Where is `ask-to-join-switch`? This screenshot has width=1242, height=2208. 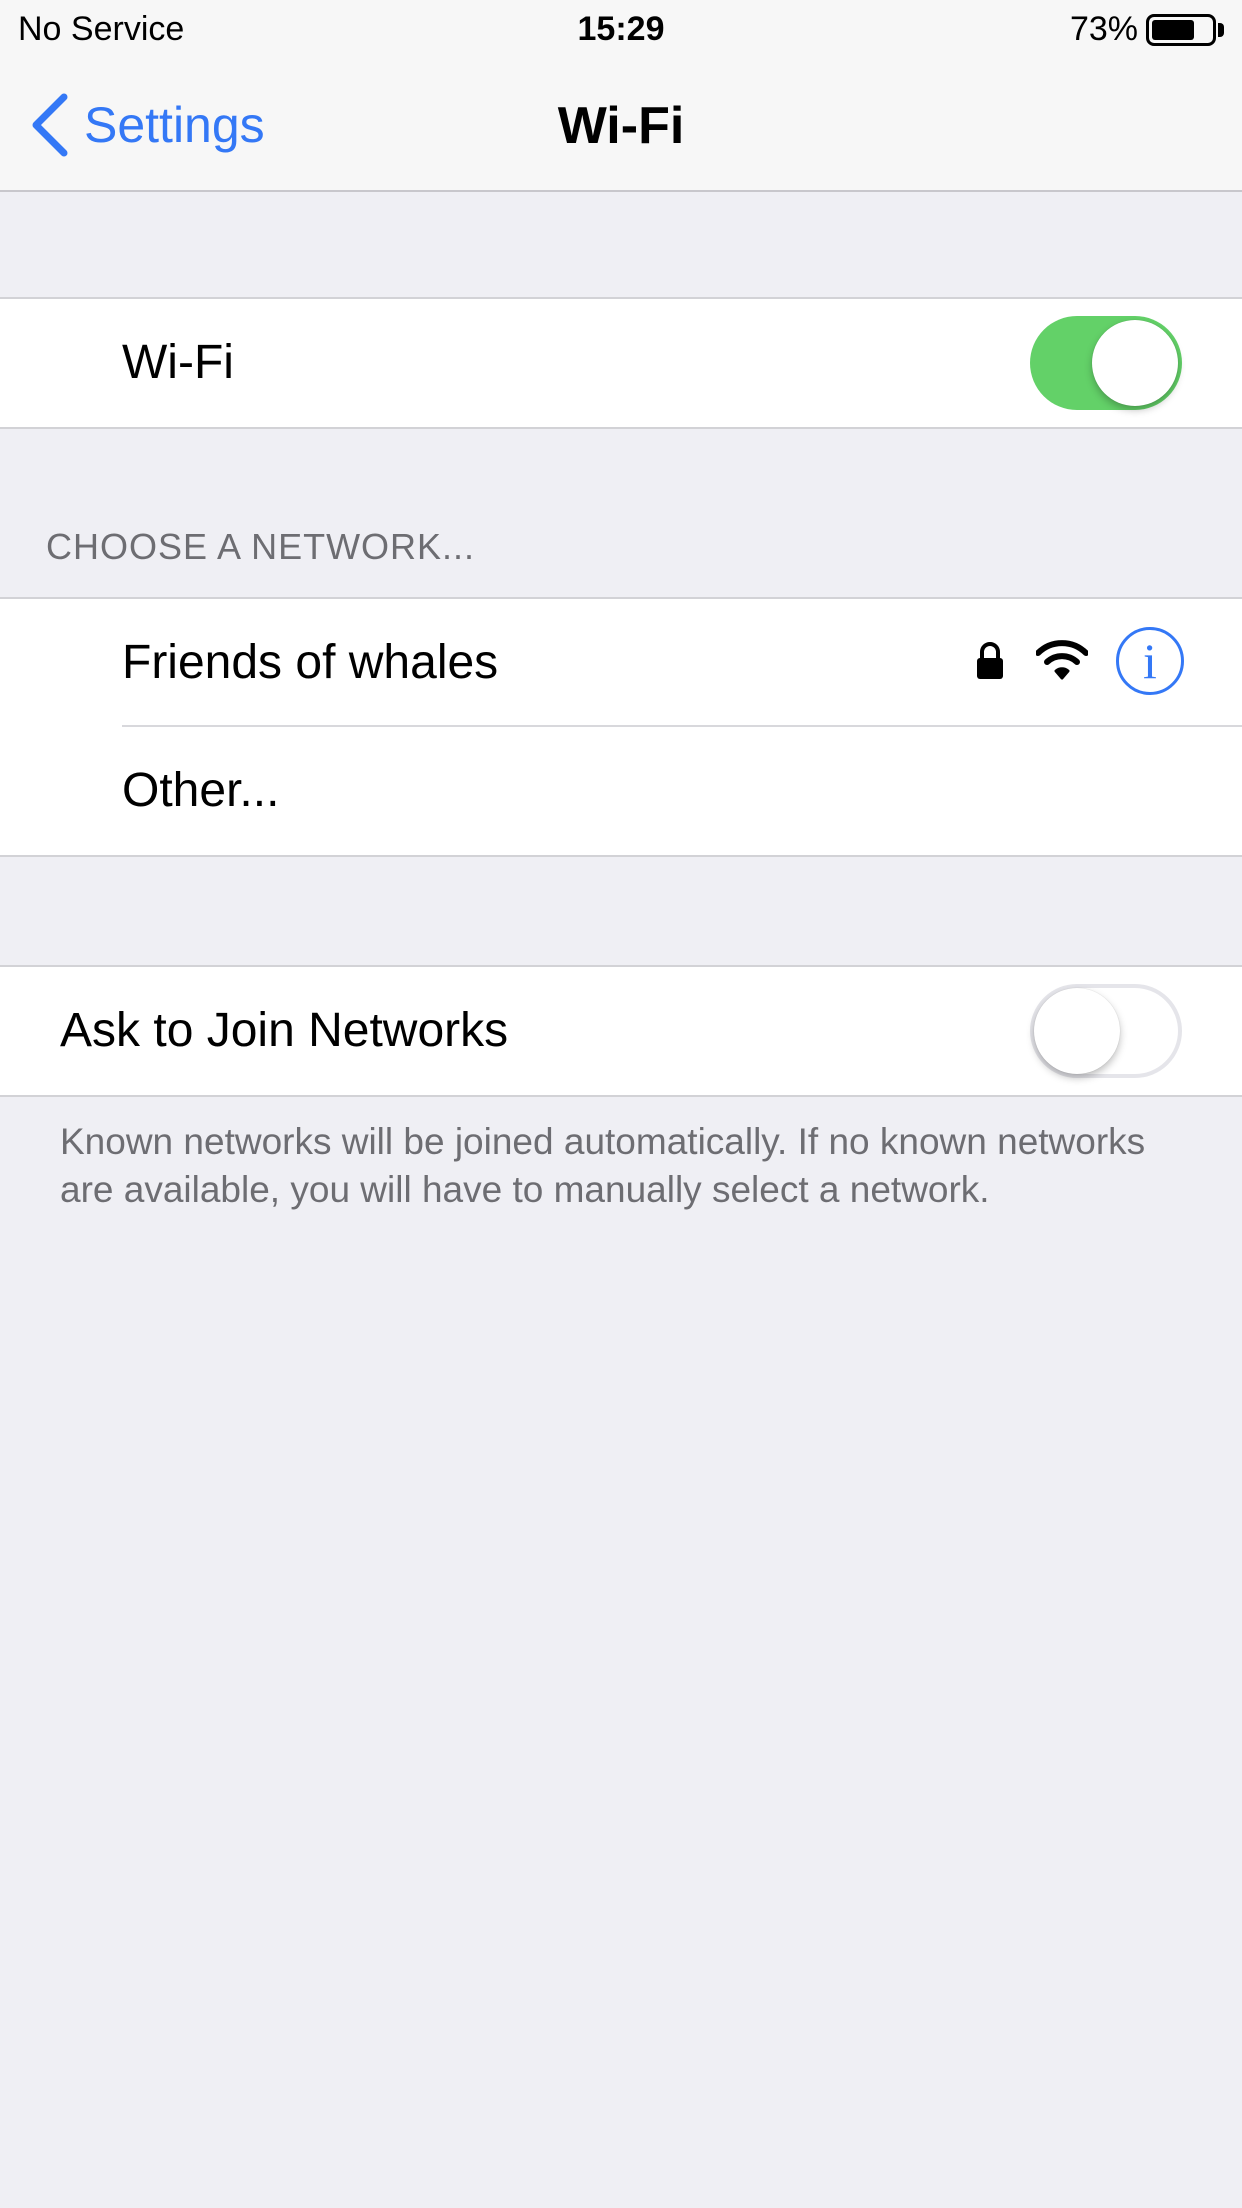 ask-to-join-switch is located at coordinates (1106, 1031).